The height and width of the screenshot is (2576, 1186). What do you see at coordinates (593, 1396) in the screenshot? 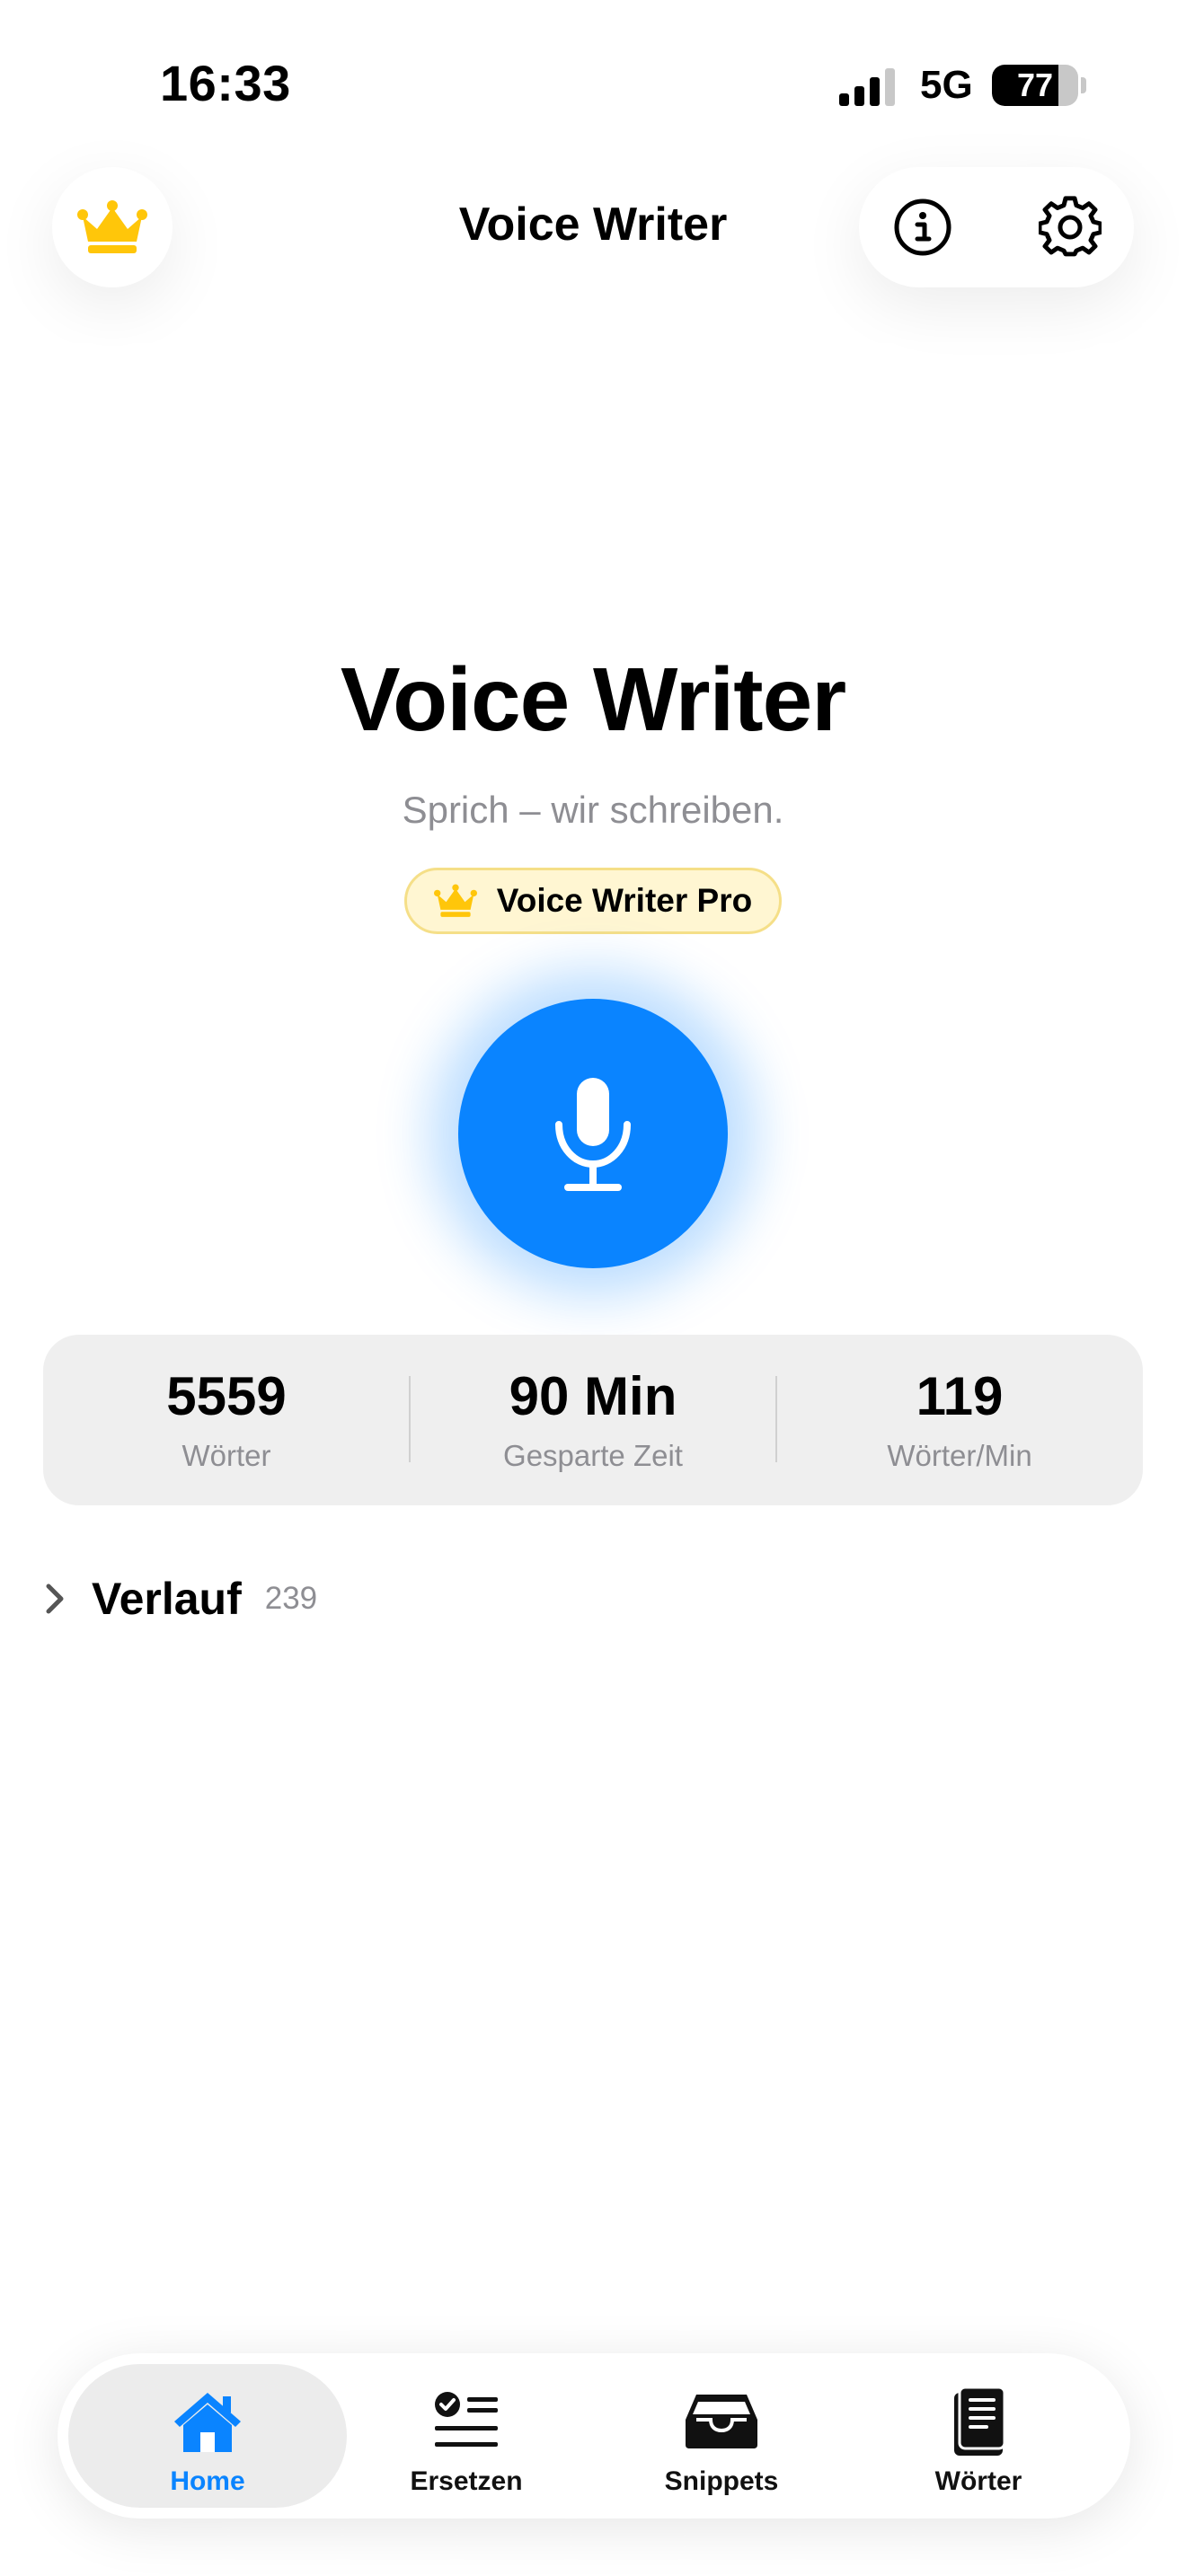
I see `stat-value: 90 Min` at bounding box center [593, 1396].